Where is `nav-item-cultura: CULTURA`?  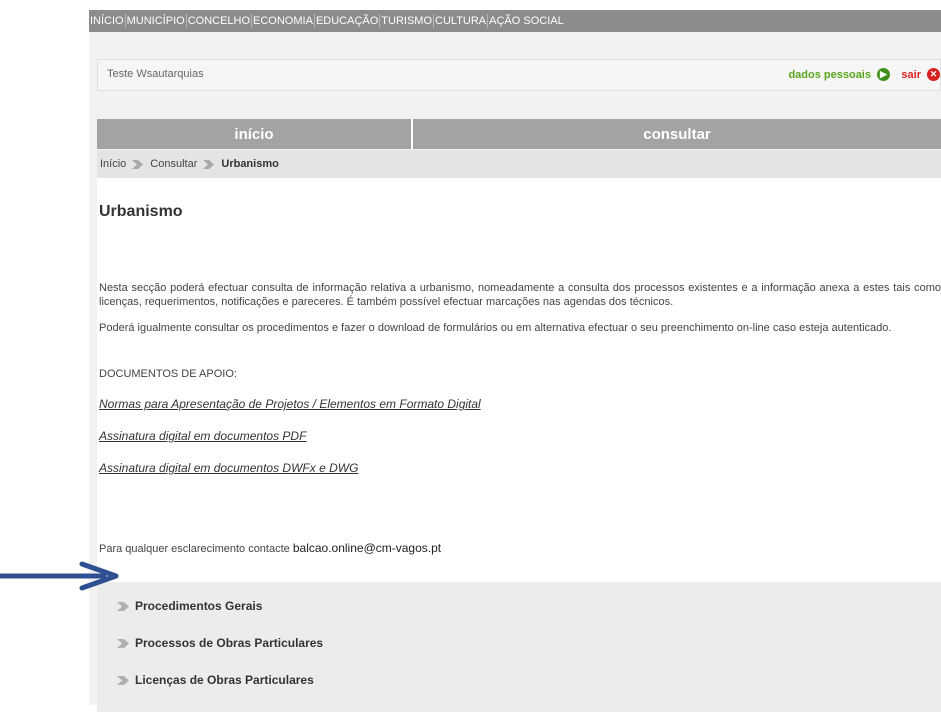
nav-item-cultura: CULTURA is located at coordinates (461, 21).